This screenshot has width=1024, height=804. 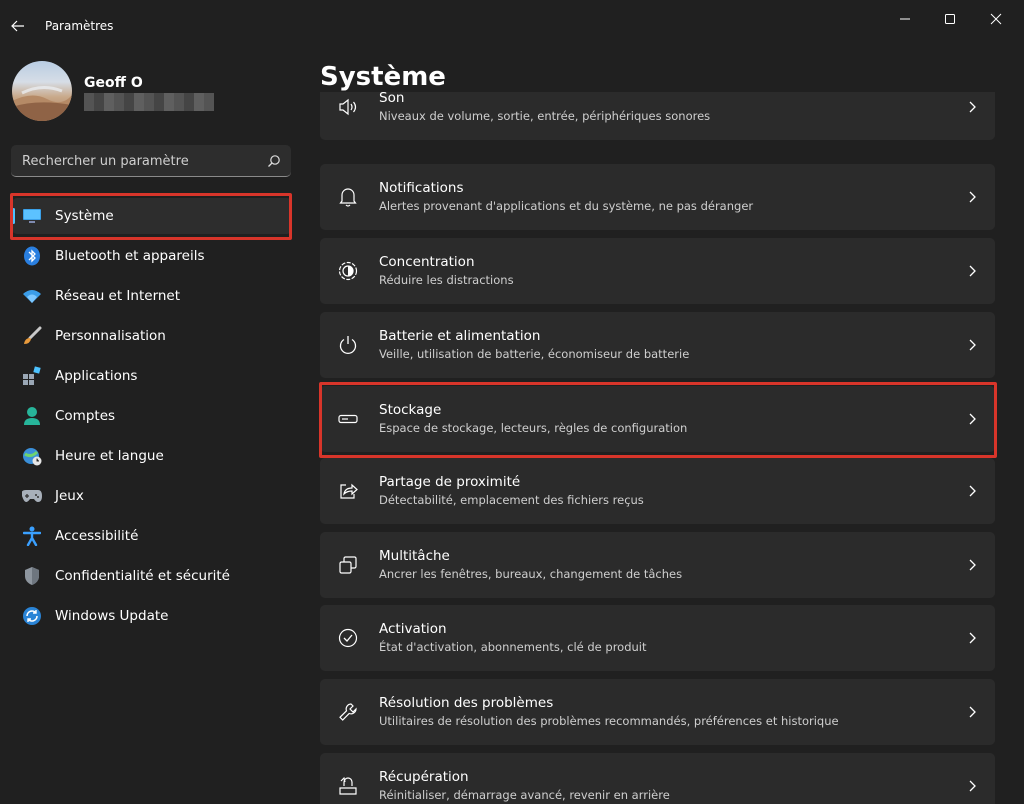 I want to click on sidebar-item-accessibilite: Accessibilité, so click(x=152, y=536).